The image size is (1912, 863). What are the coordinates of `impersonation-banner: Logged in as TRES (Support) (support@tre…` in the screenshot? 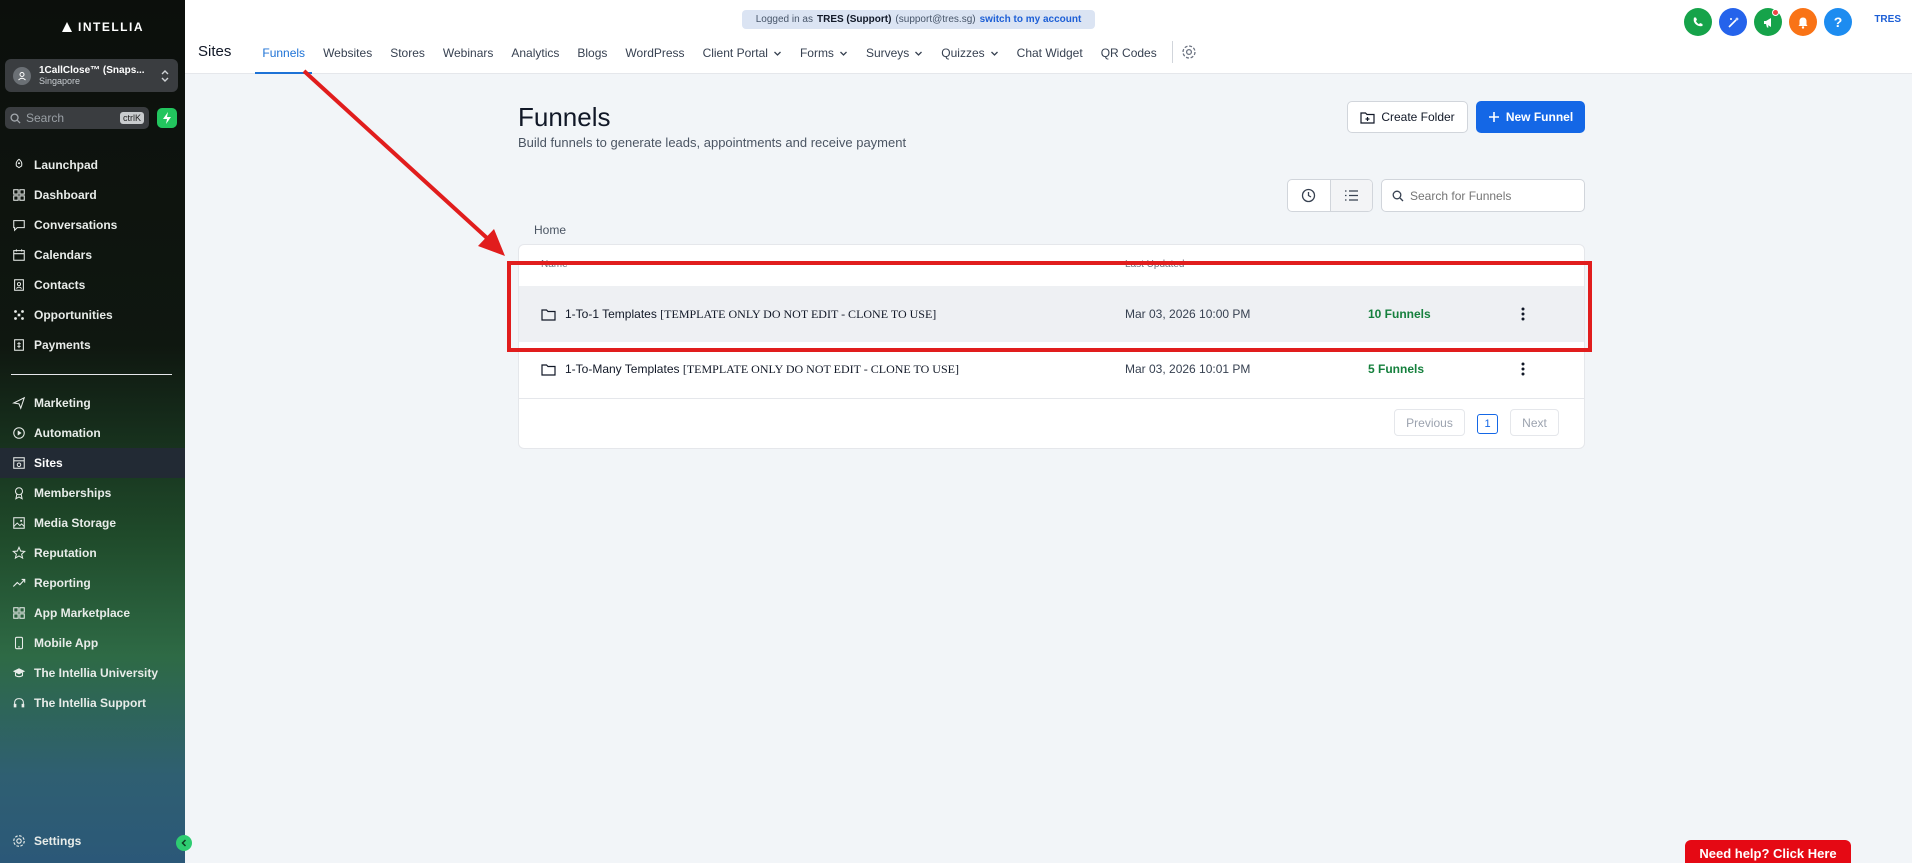 It's located at (918, 19).